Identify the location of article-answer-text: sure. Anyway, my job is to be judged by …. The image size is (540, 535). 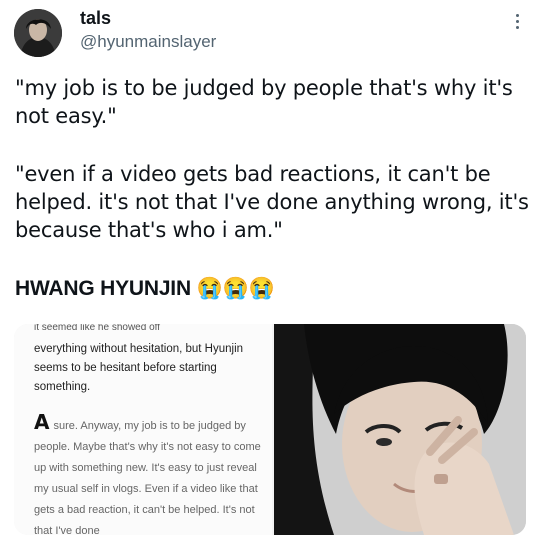
(147, 477).